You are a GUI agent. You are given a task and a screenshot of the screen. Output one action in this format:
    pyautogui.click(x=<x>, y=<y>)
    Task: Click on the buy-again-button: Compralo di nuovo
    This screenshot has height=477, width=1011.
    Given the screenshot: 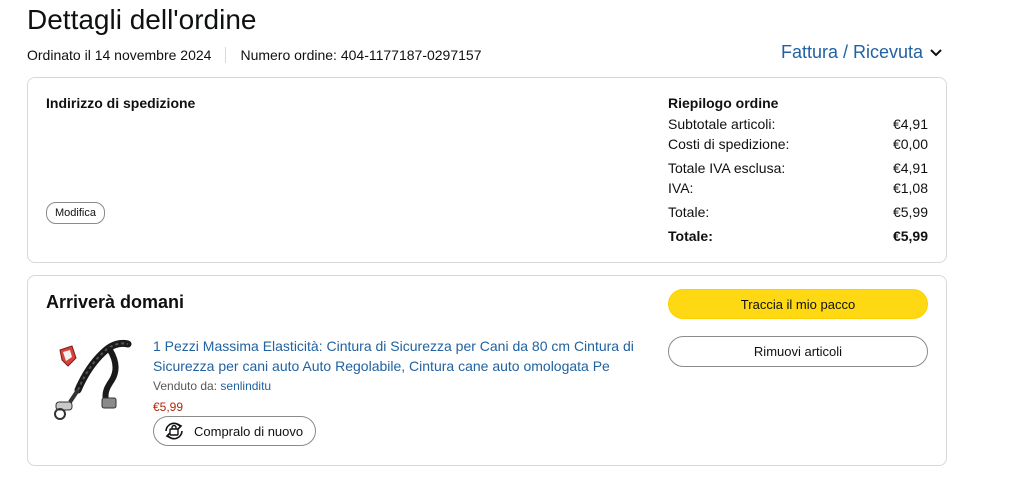 What is the action you would take?
    pyautogui.click(x=235, y=431)
    